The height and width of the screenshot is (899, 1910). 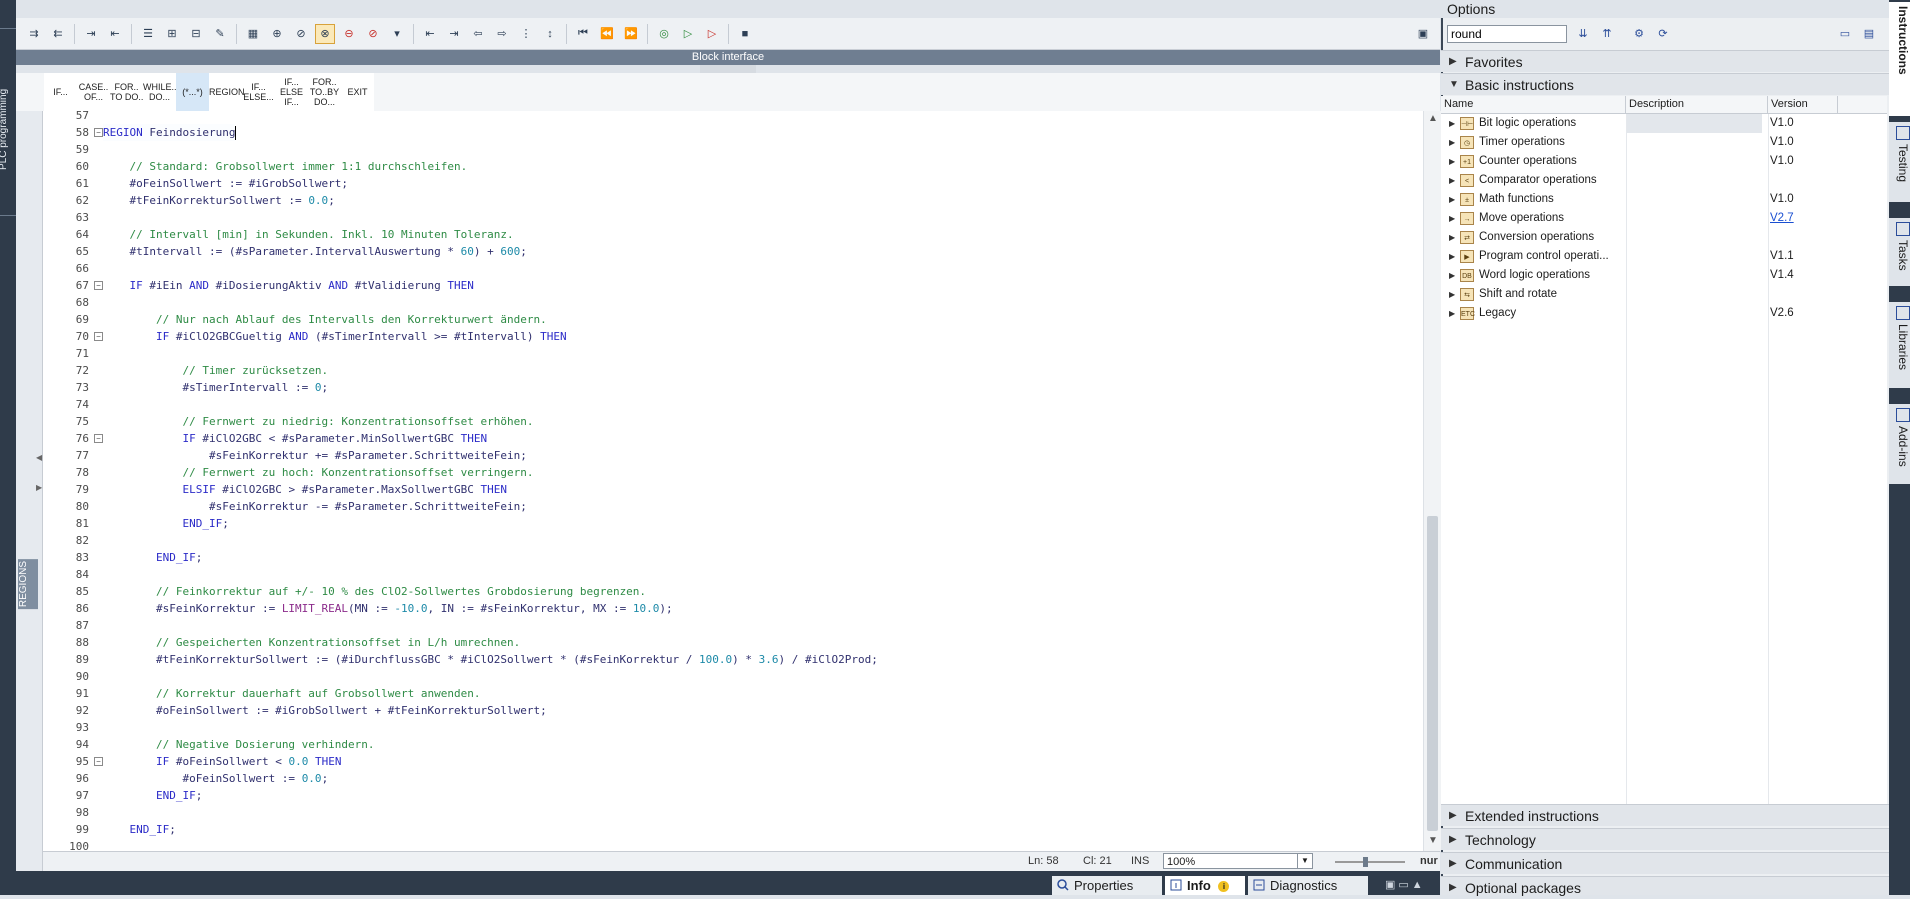 What do you see at coordinates (1665, 863) in the screenshot?
I see `section-communication: ▶ Communication` at bounding box center [1665, 863].